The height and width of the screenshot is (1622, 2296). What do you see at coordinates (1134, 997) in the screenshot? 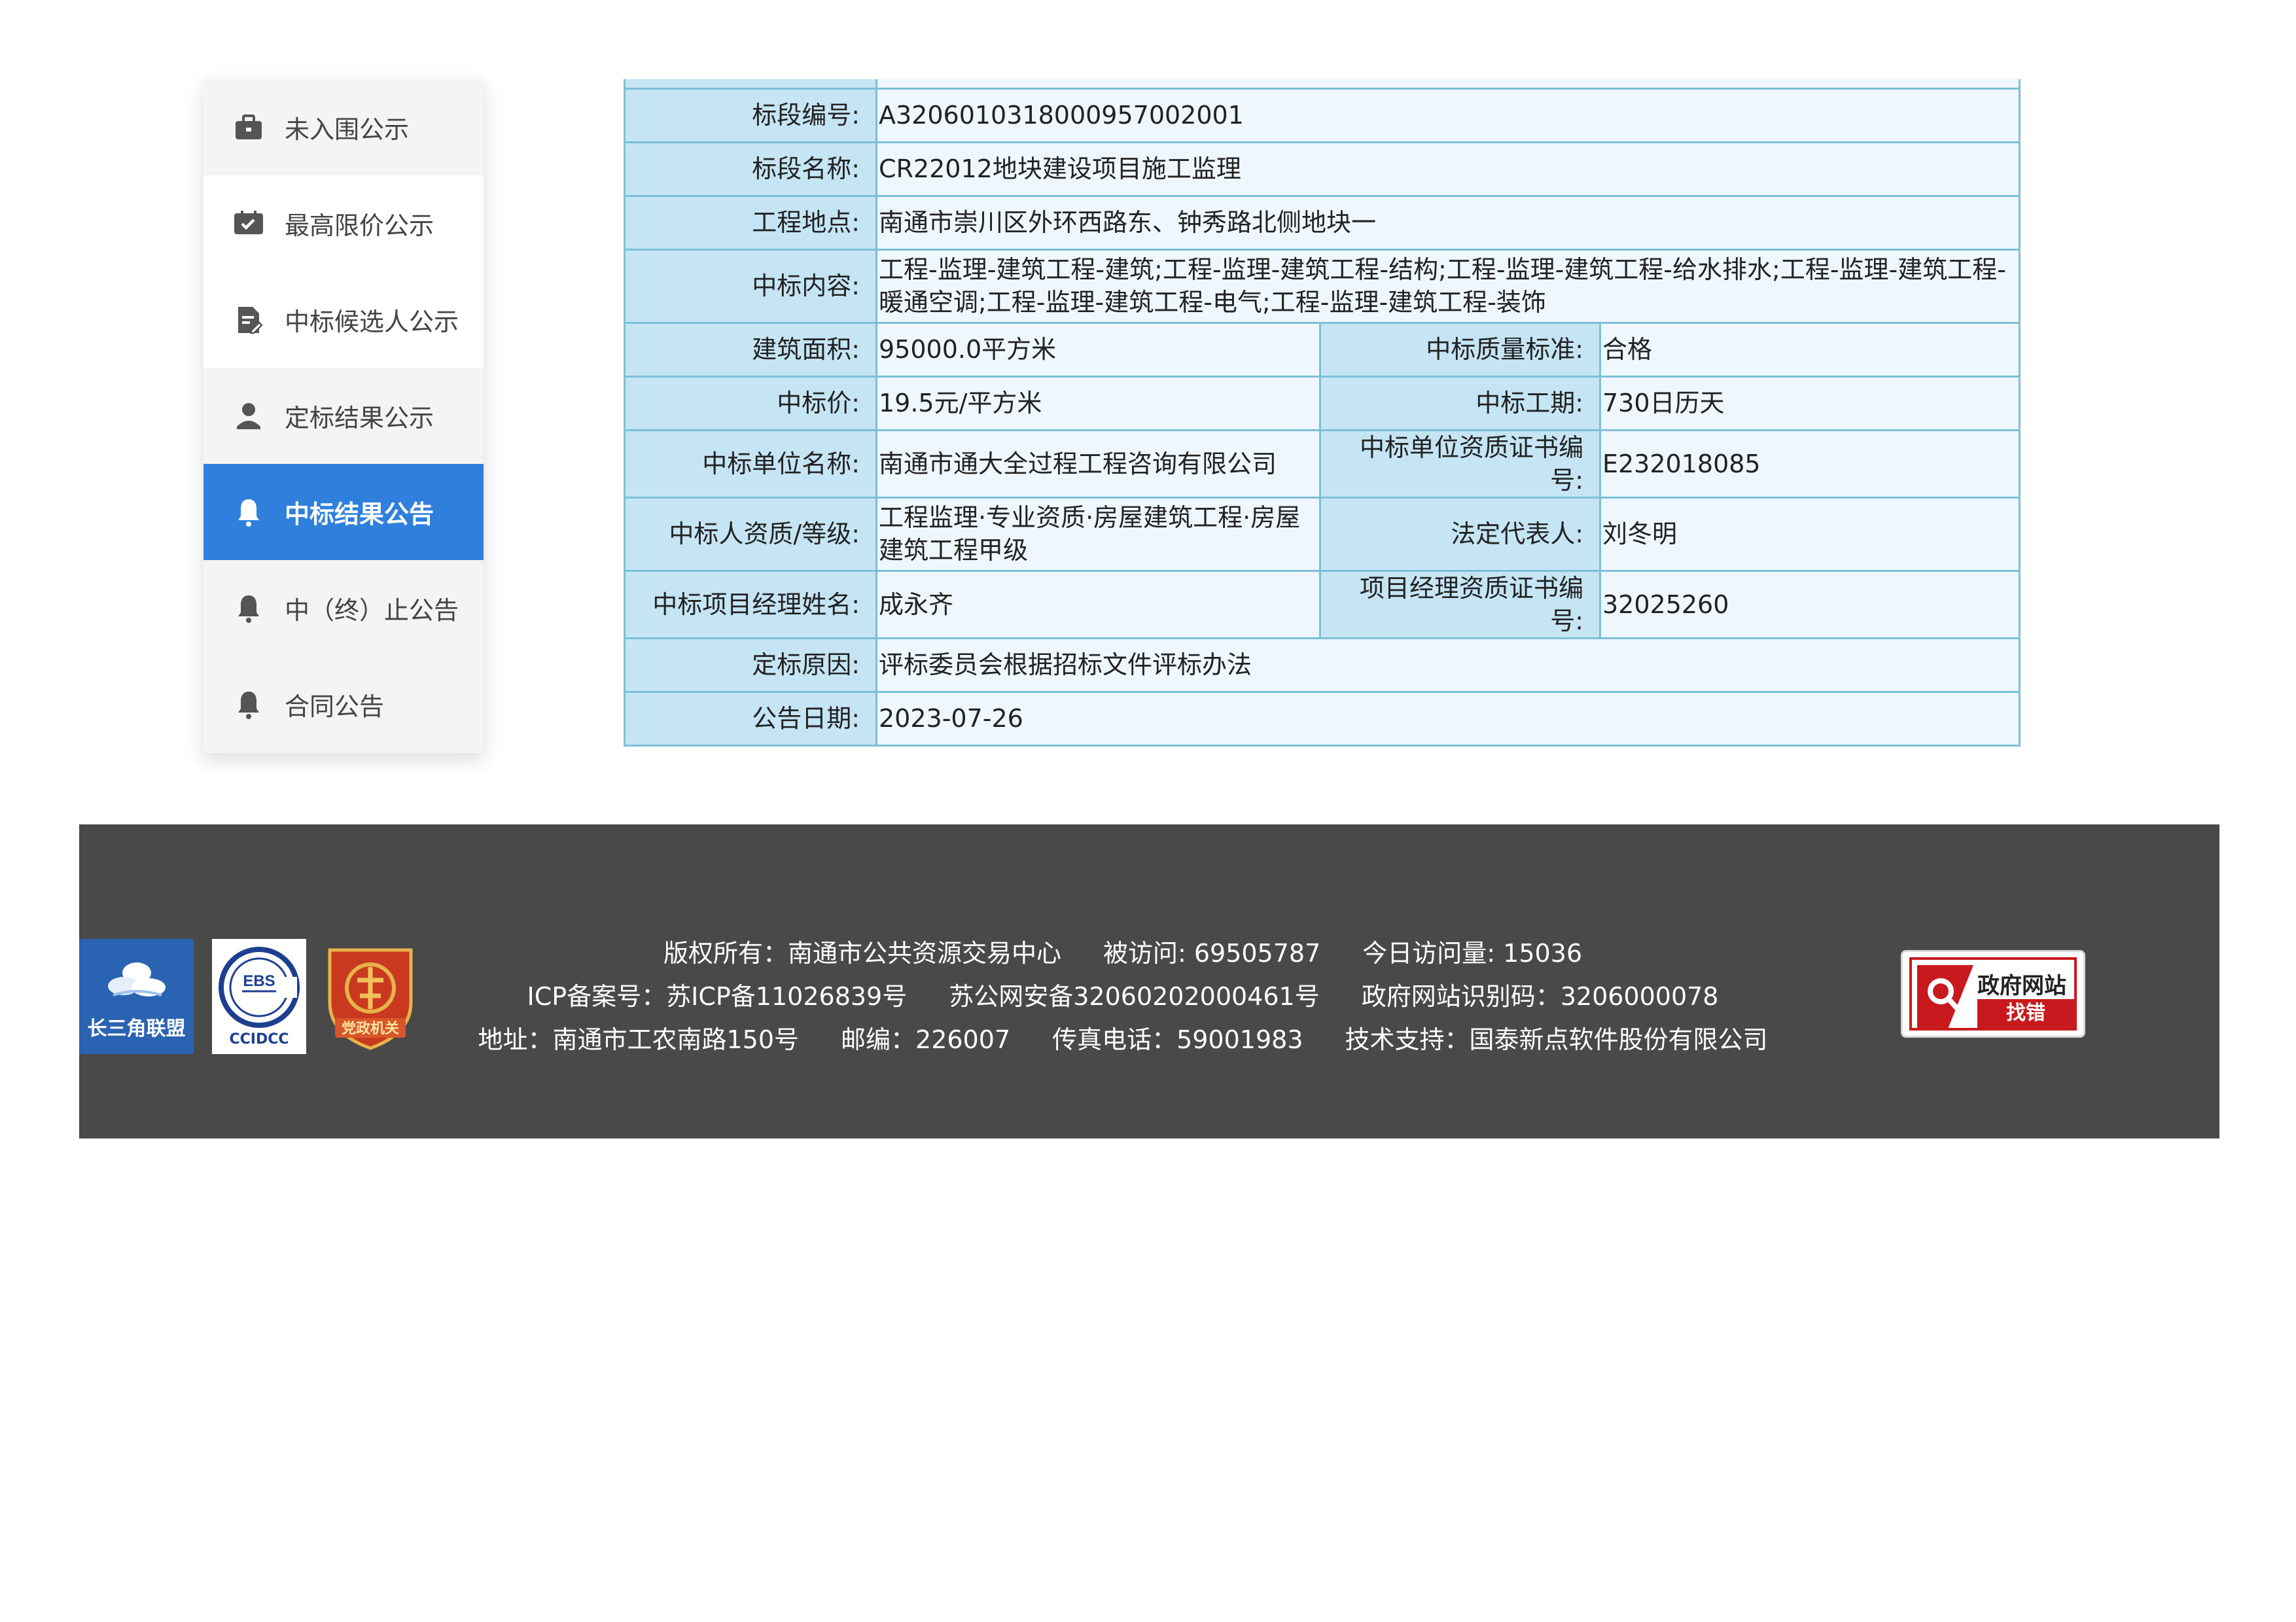
I see `police-record-link: 苏公网安备32060202000461号` at bounding box center [1134, 997].